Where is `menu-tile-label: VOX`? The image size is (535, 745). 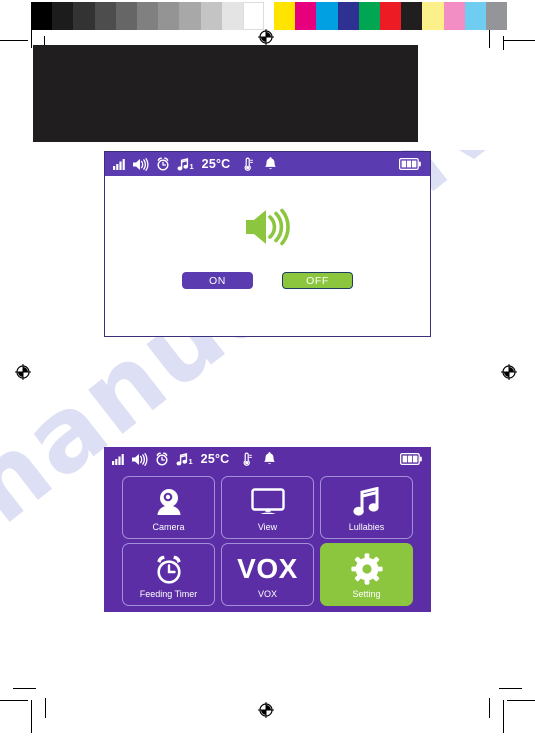
menu-tile-label: VOX is located at coordinates (267, 594).